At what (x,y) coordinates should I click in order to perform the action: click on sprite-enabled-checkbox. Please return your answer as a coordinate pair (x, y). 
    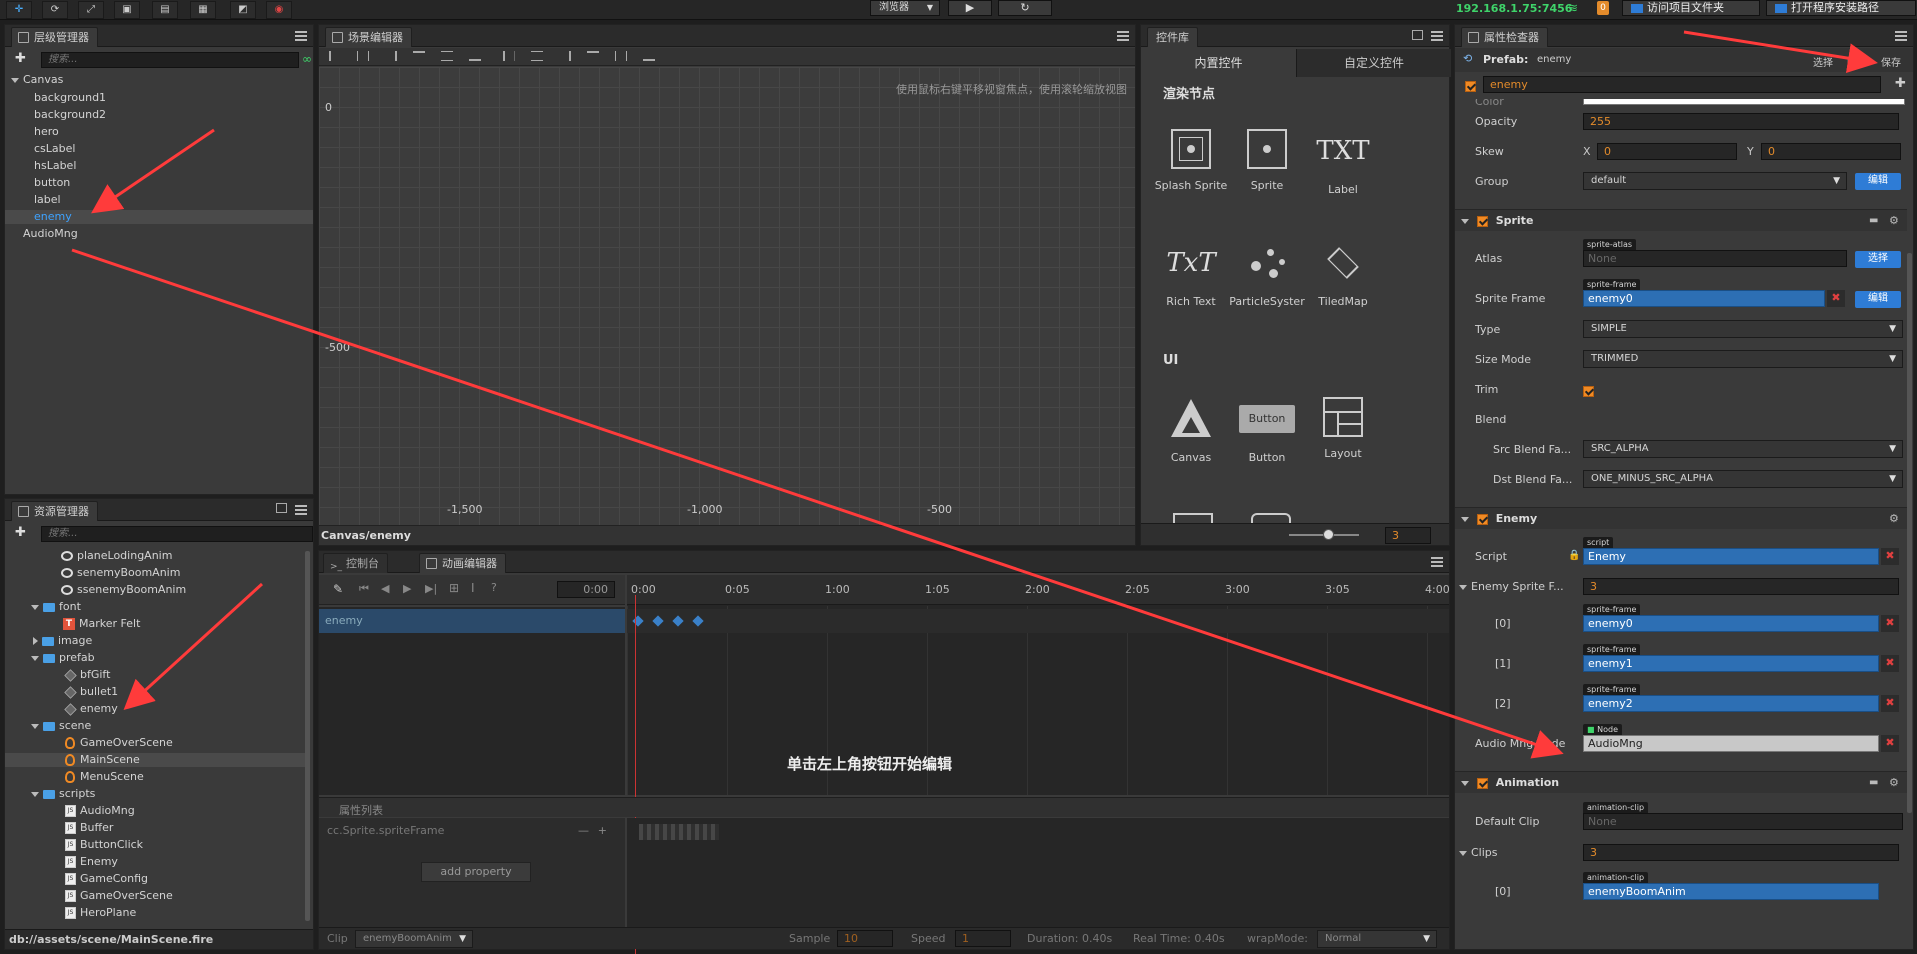
    Looking at the image, I should click on (1482, 221).